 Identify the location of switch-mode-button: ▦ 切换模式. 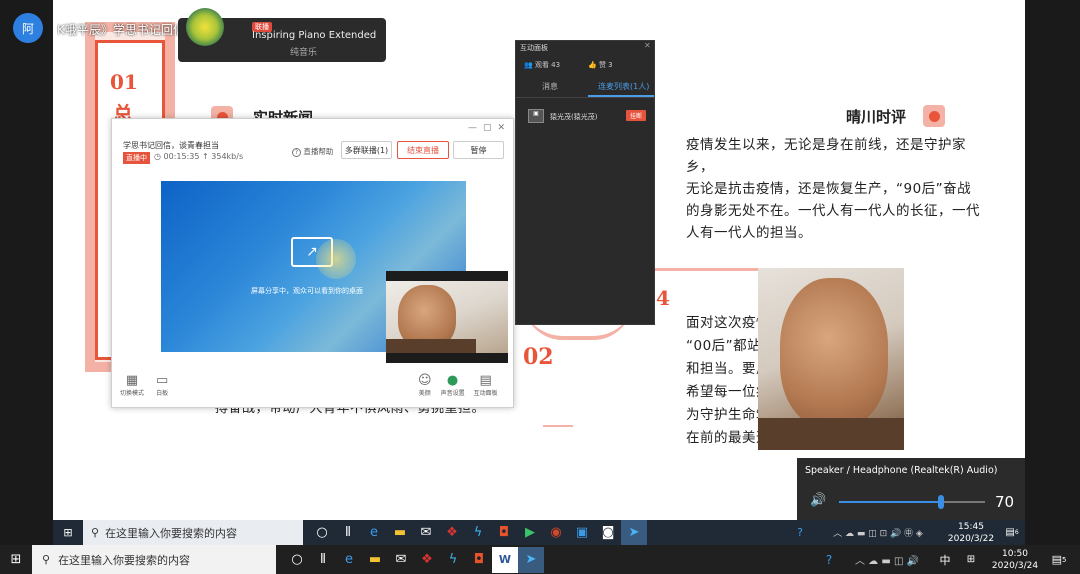
(132, 385).